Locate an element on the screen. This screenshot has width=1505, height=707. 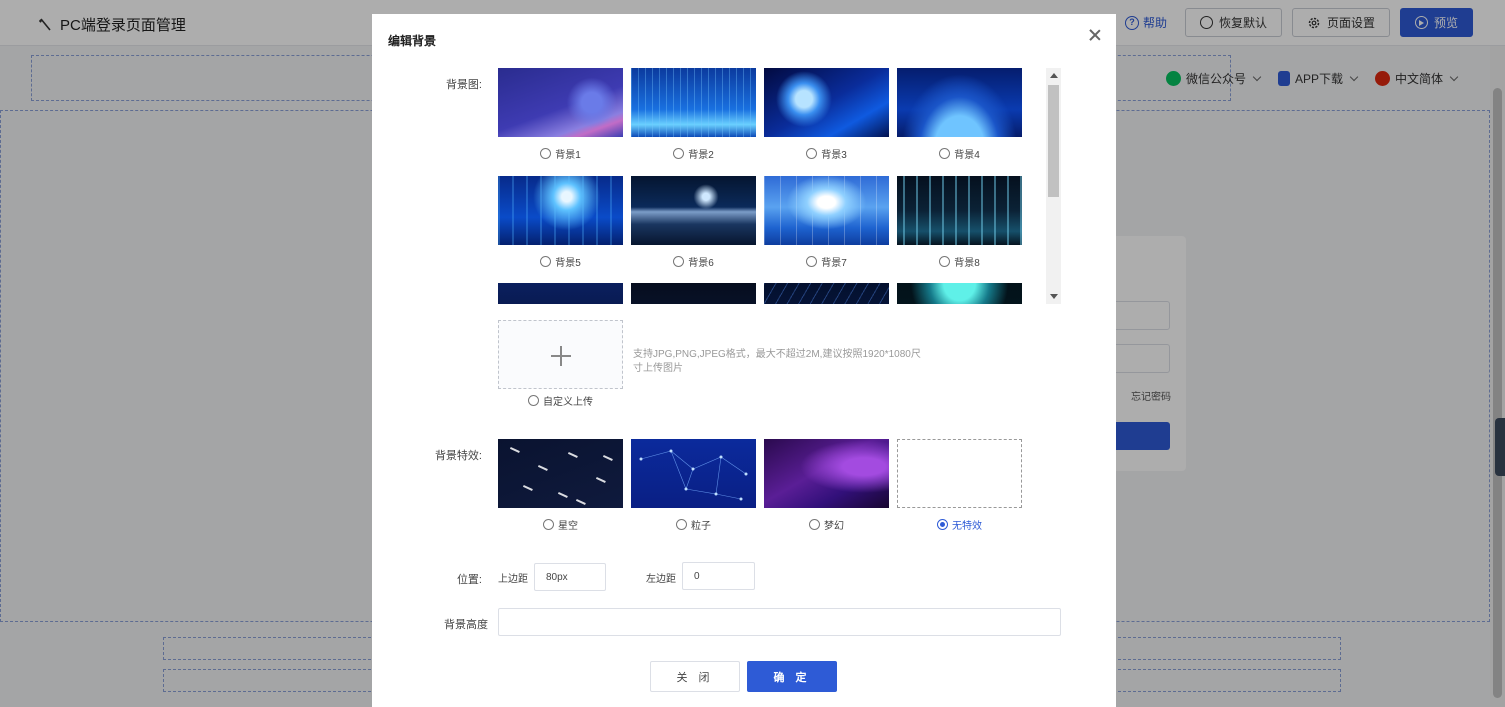
gallery-scrollbar is located at coordinates (1053, 186).